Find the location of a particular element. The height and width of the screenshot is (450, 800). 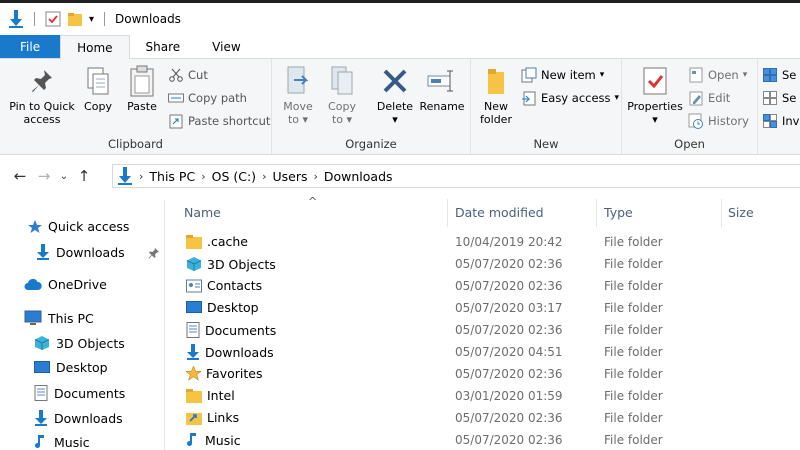

rename-button: Rename is located at coordinates (442, 89).